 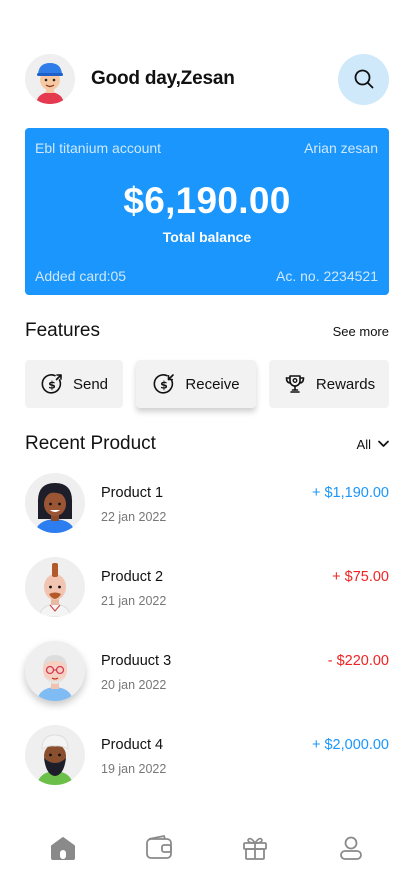 I want to click on receive-button: $ Receive, so click(x=196, y=384).